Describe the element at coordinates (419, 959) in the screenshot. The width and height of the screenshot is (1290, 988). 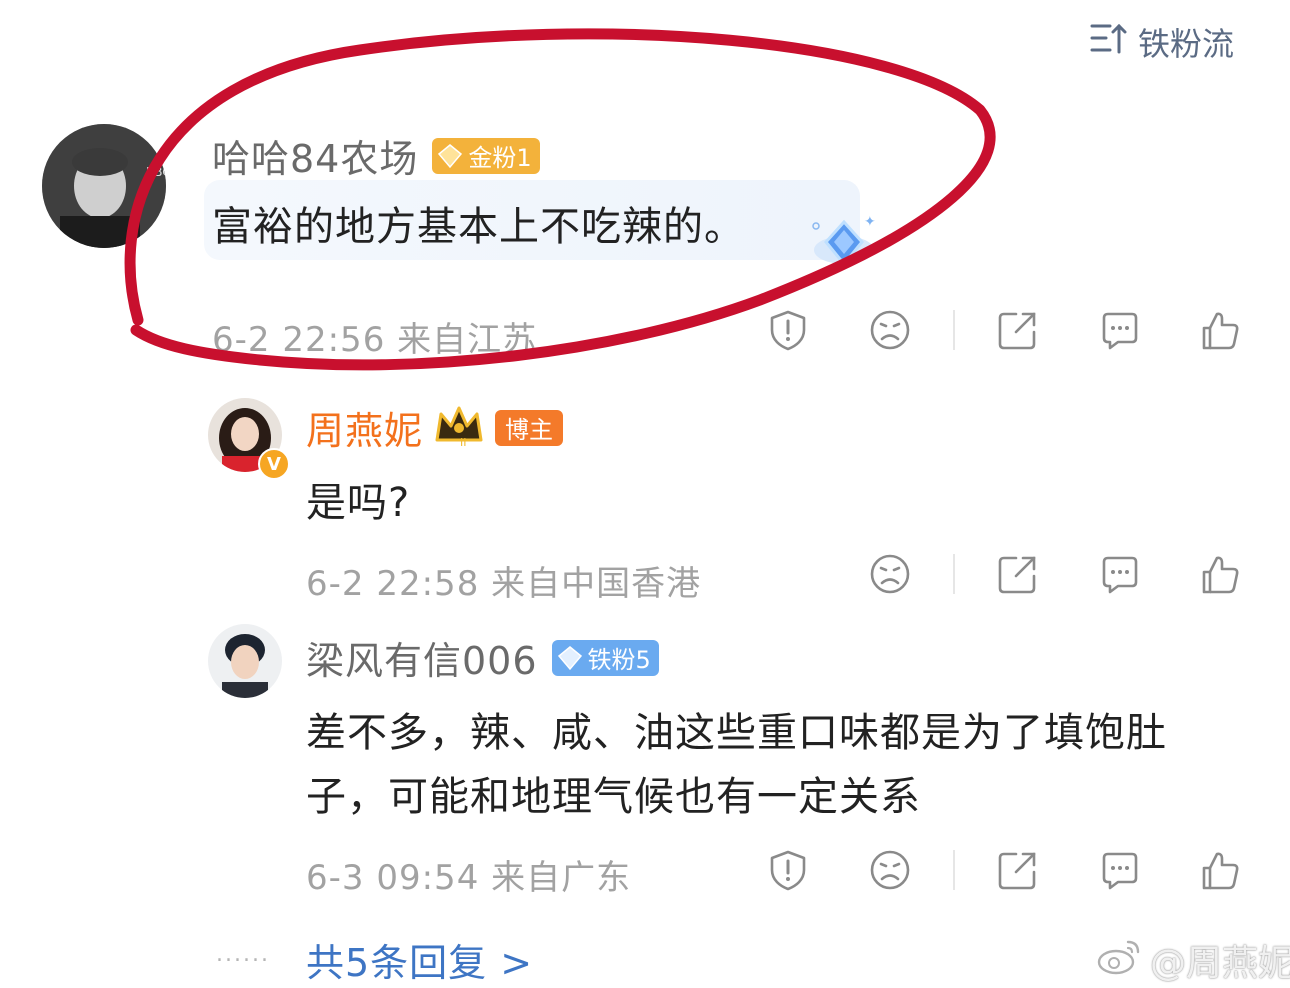
I see `more-replies-link: 共5条回复 >` at that location.